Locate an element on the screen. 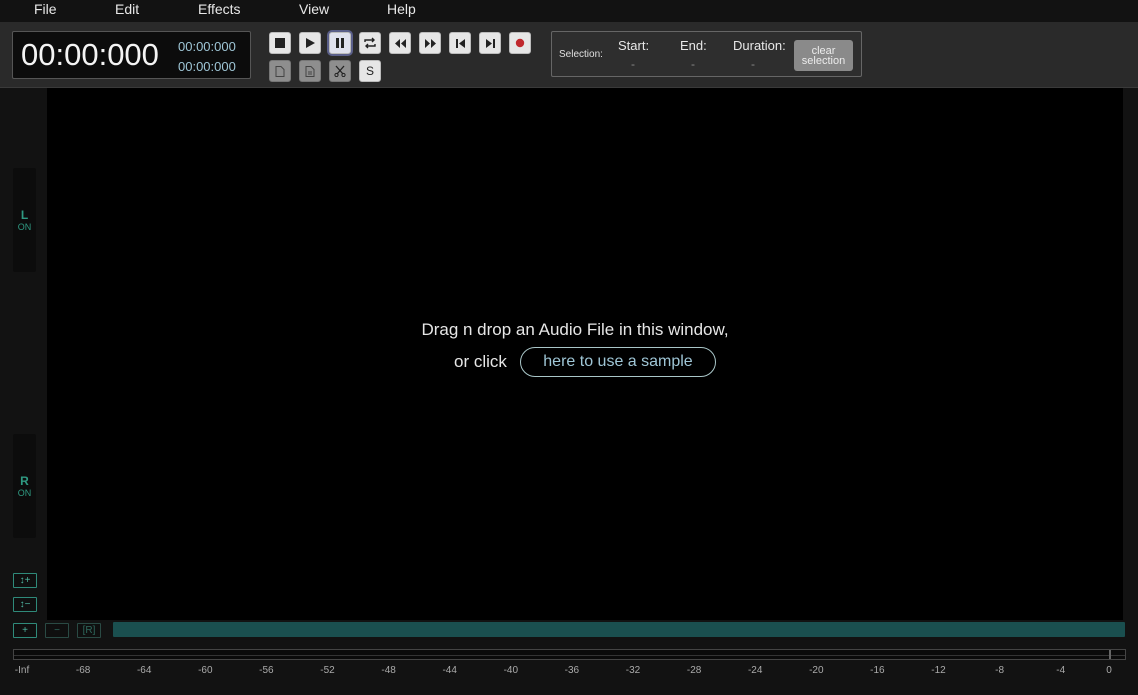 The image size is (1138, 695). horizontal-zoom-out-button: − is located at coordinates (57, 630).